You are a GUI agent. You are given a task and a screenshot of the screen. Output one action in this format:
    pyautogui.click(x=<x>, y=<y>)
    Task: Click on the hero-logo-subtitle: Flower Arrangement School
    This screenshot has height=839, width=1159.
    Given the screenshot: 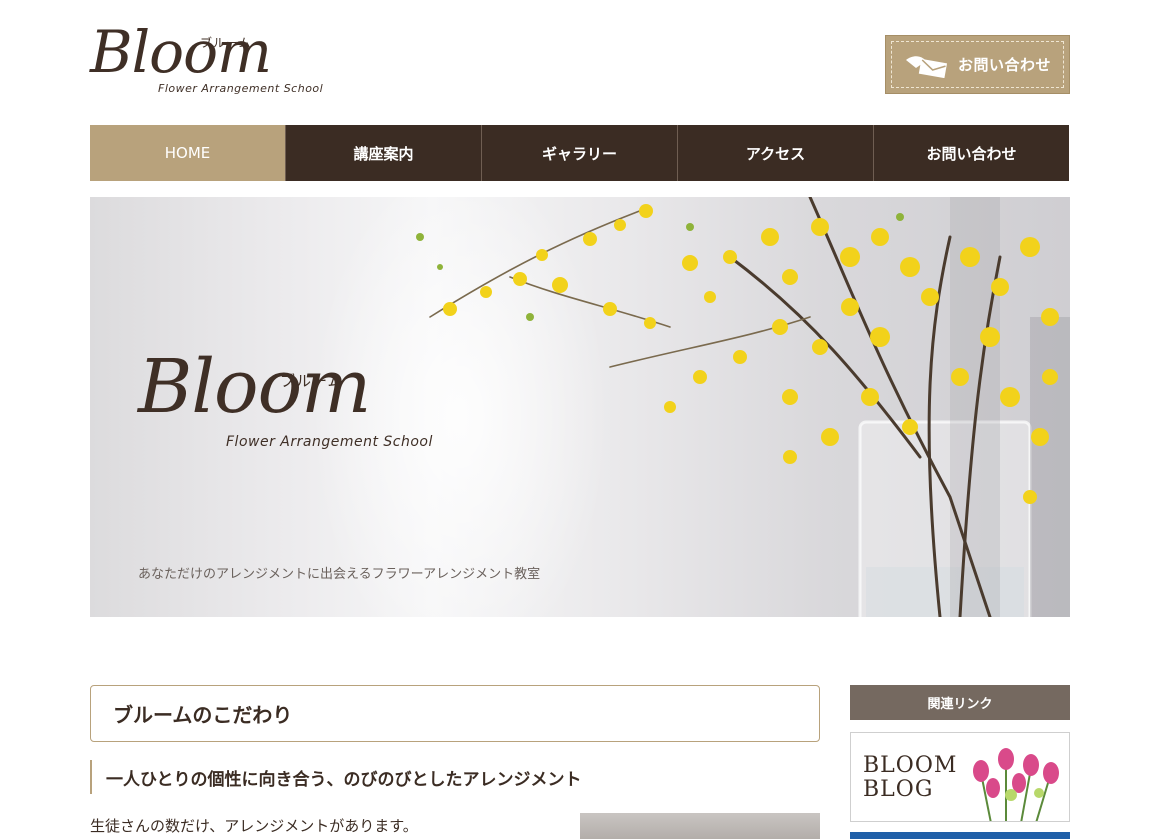 What is the action you would take?
    pyautogui.click(x=329, y=442)
    